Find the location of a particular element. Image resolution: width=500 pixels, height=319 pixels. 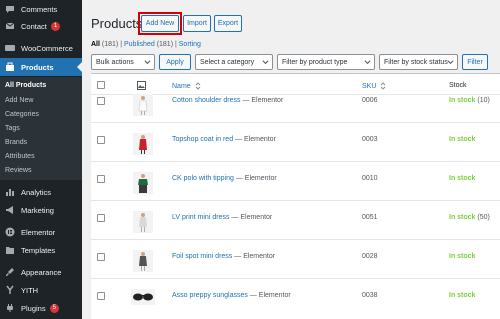

submenu-attributes: Attributes is located at coordinates (20, 156).